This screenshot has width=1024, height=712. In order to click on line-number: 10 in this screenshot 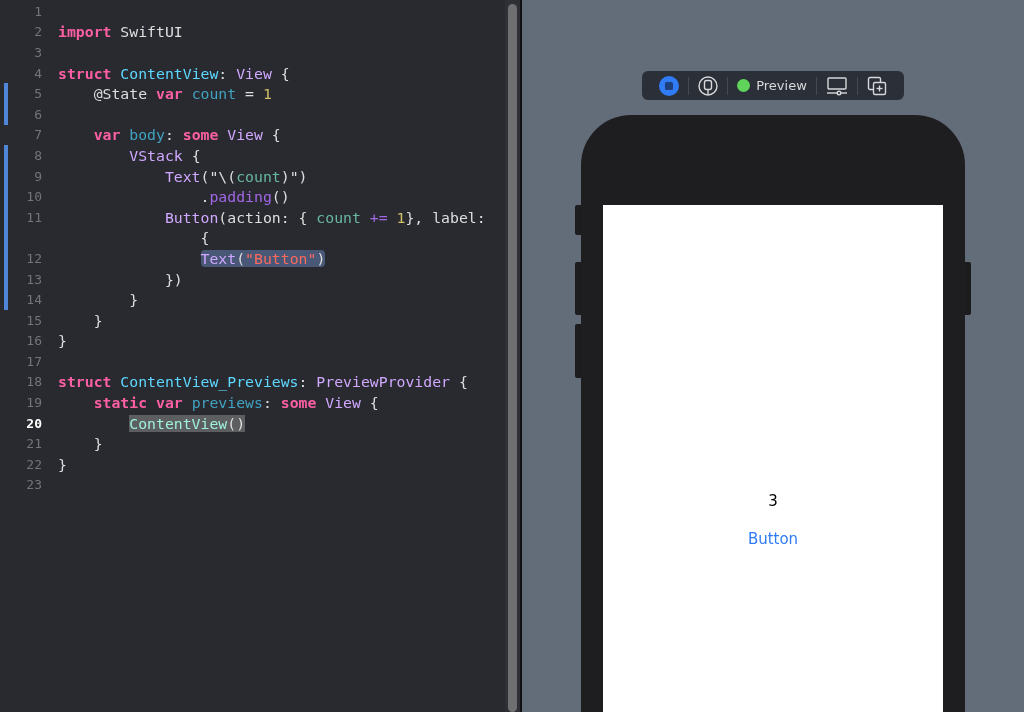, I will do `click(33, 197)`.